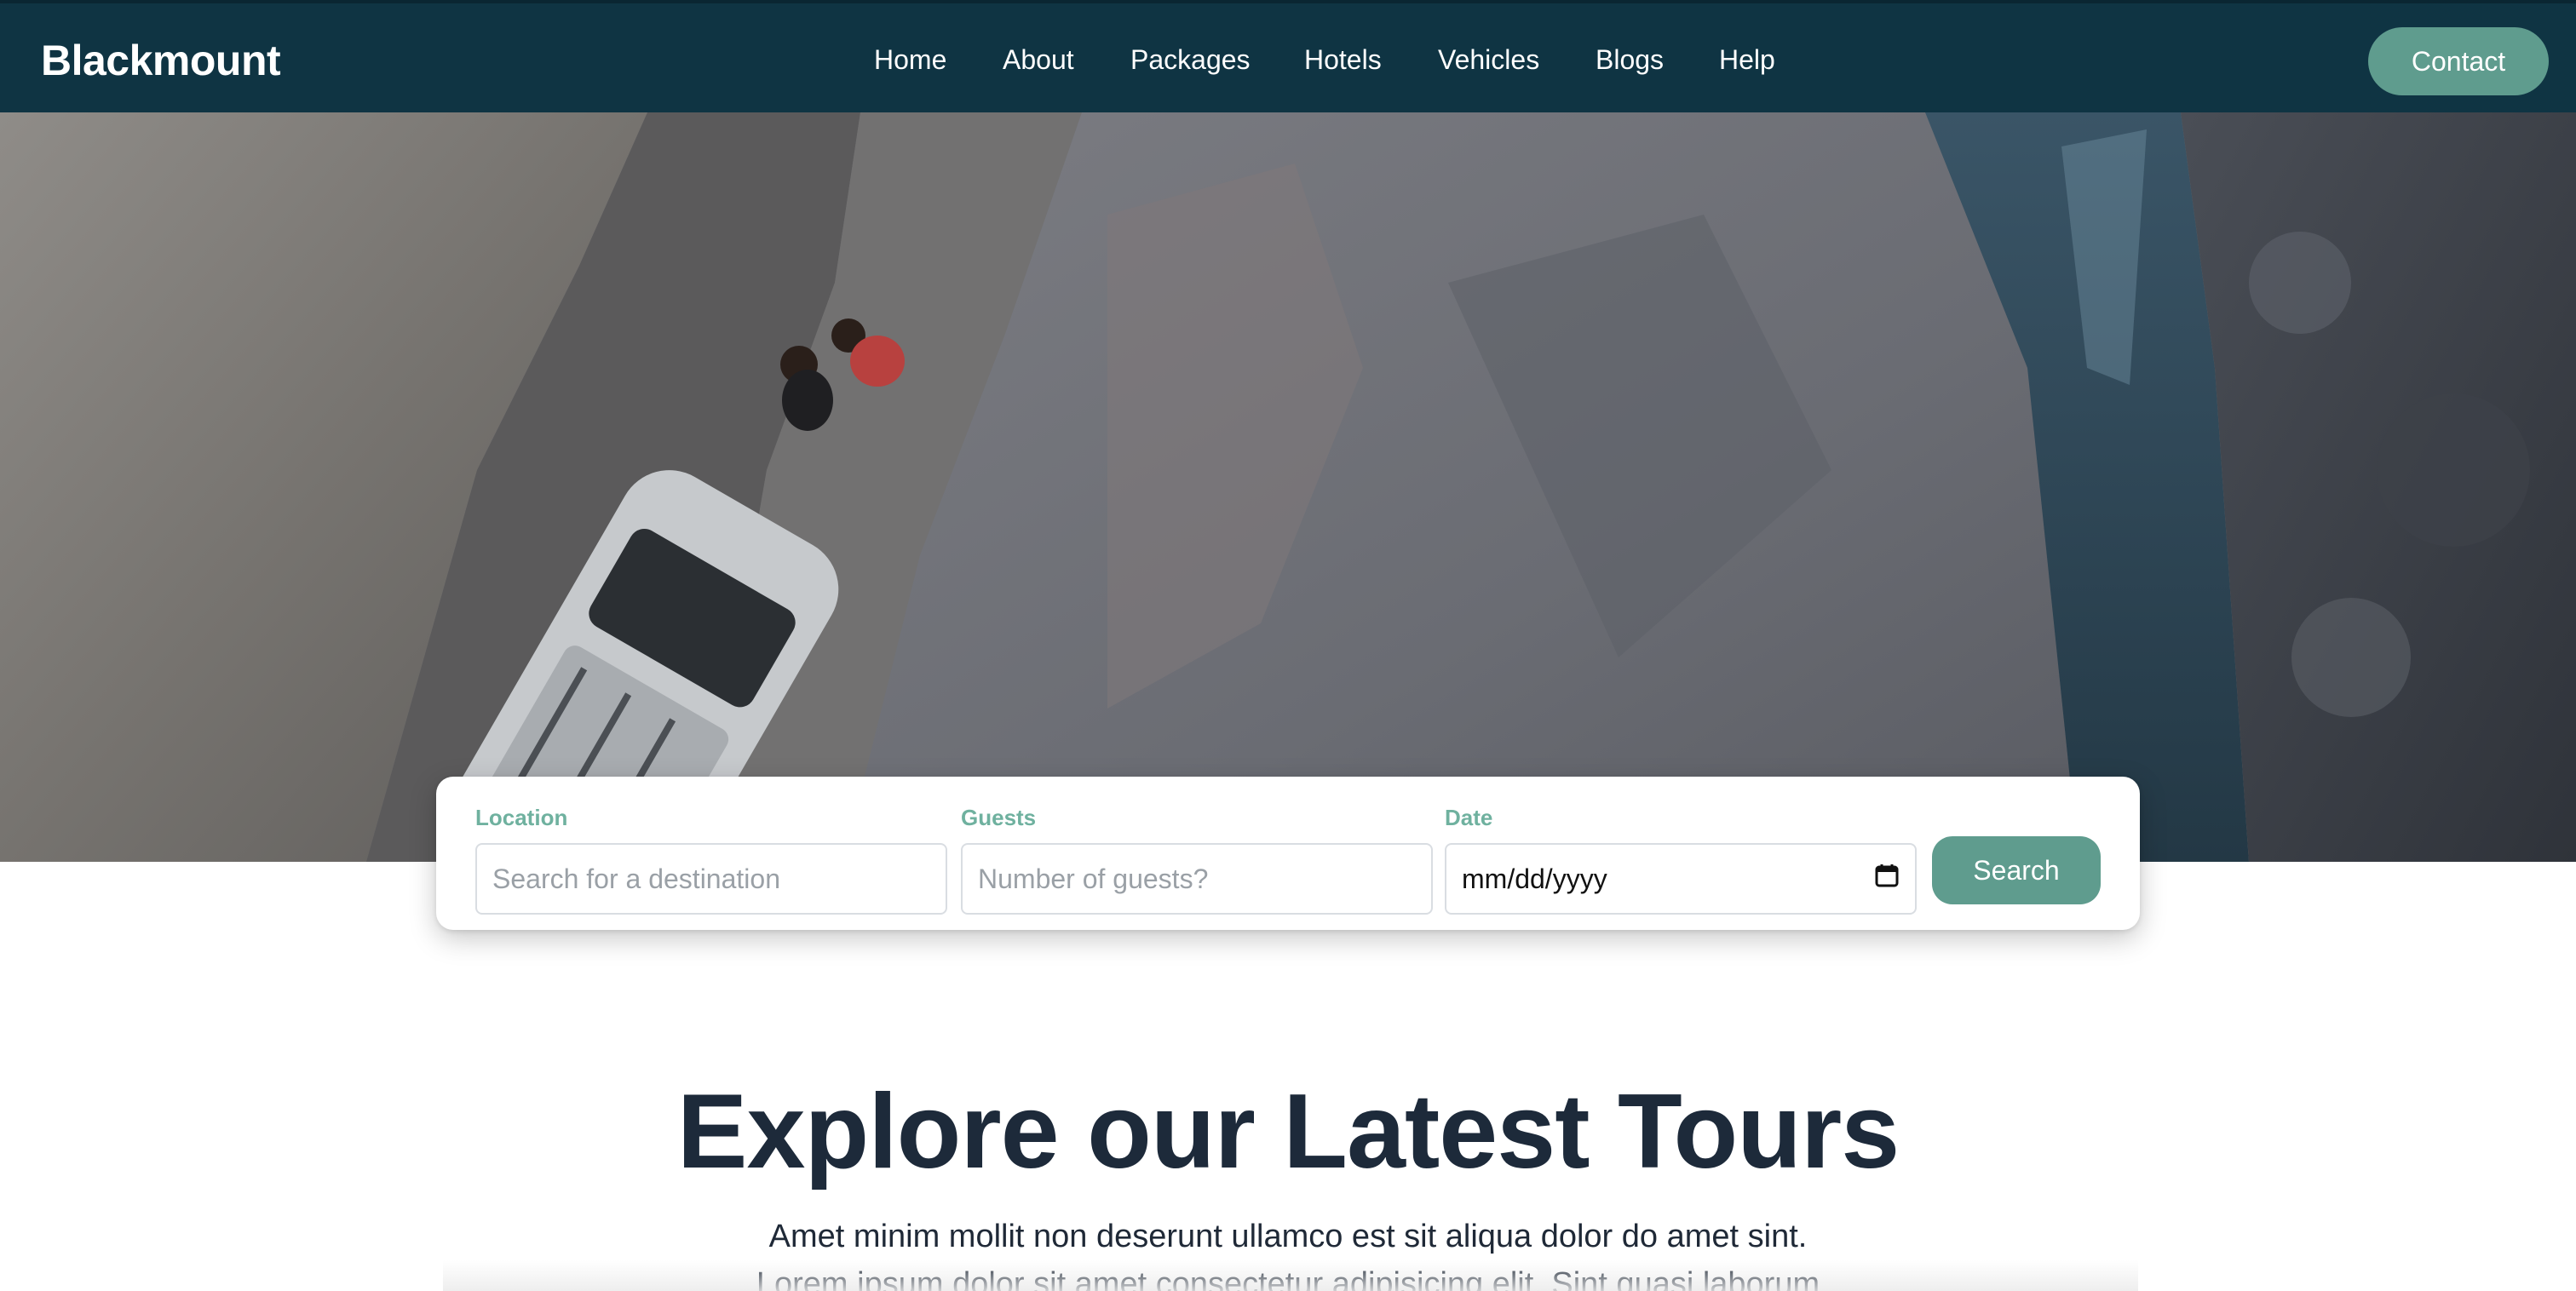 The height and width of the screenshot is (1291, 2576). Describe the element at coordinates (1288, 1132) in the screenshot. I see `section-title: Explore our Latest Tours` at that location.